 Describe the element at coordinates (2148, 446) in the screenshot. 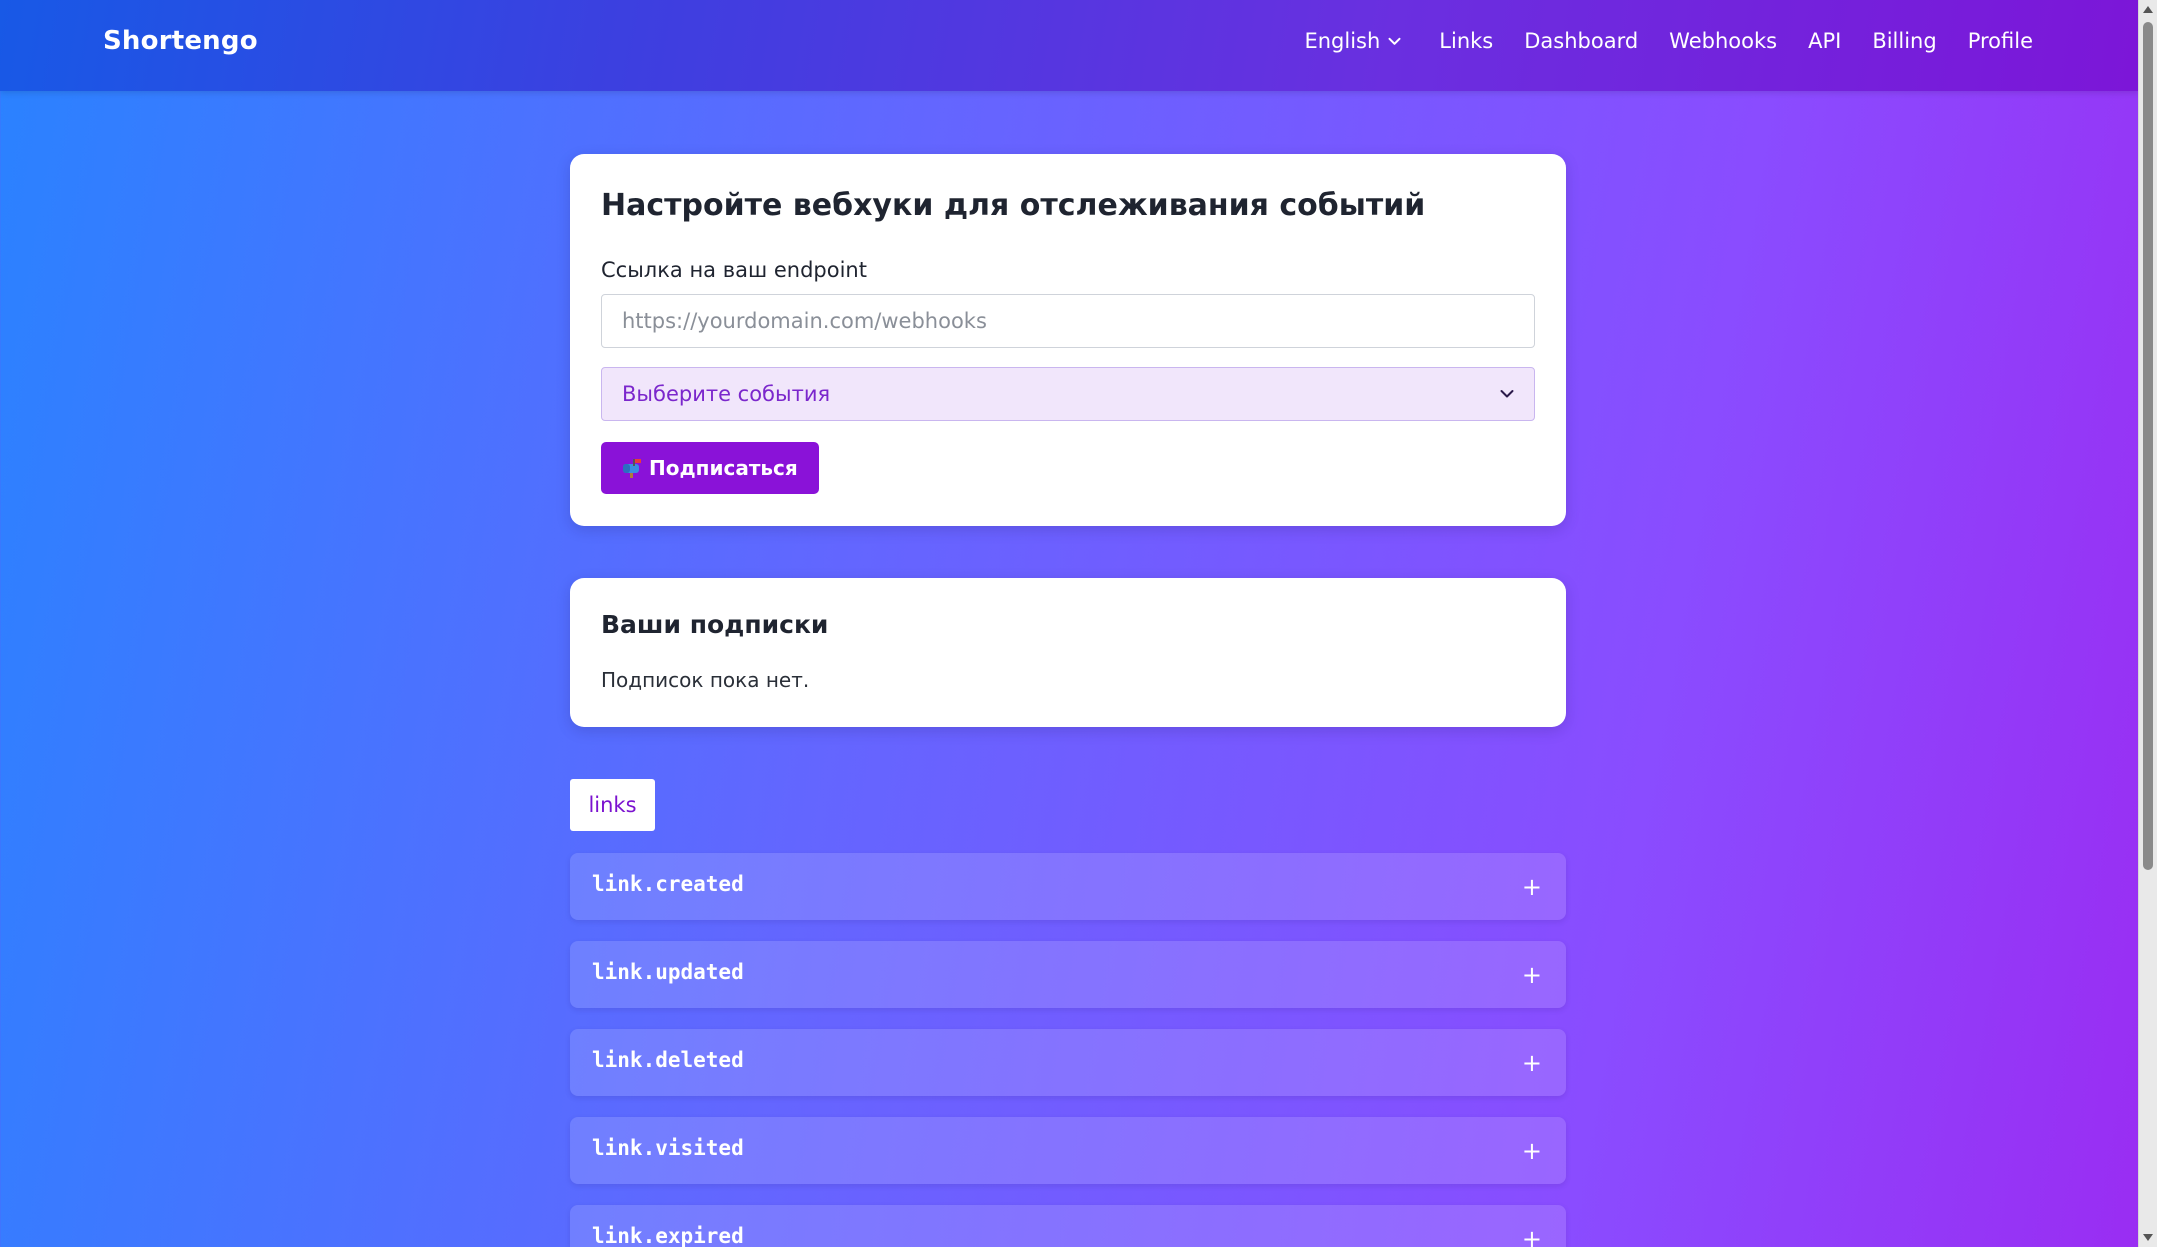

I see `scrollbar-thumb` at that location.